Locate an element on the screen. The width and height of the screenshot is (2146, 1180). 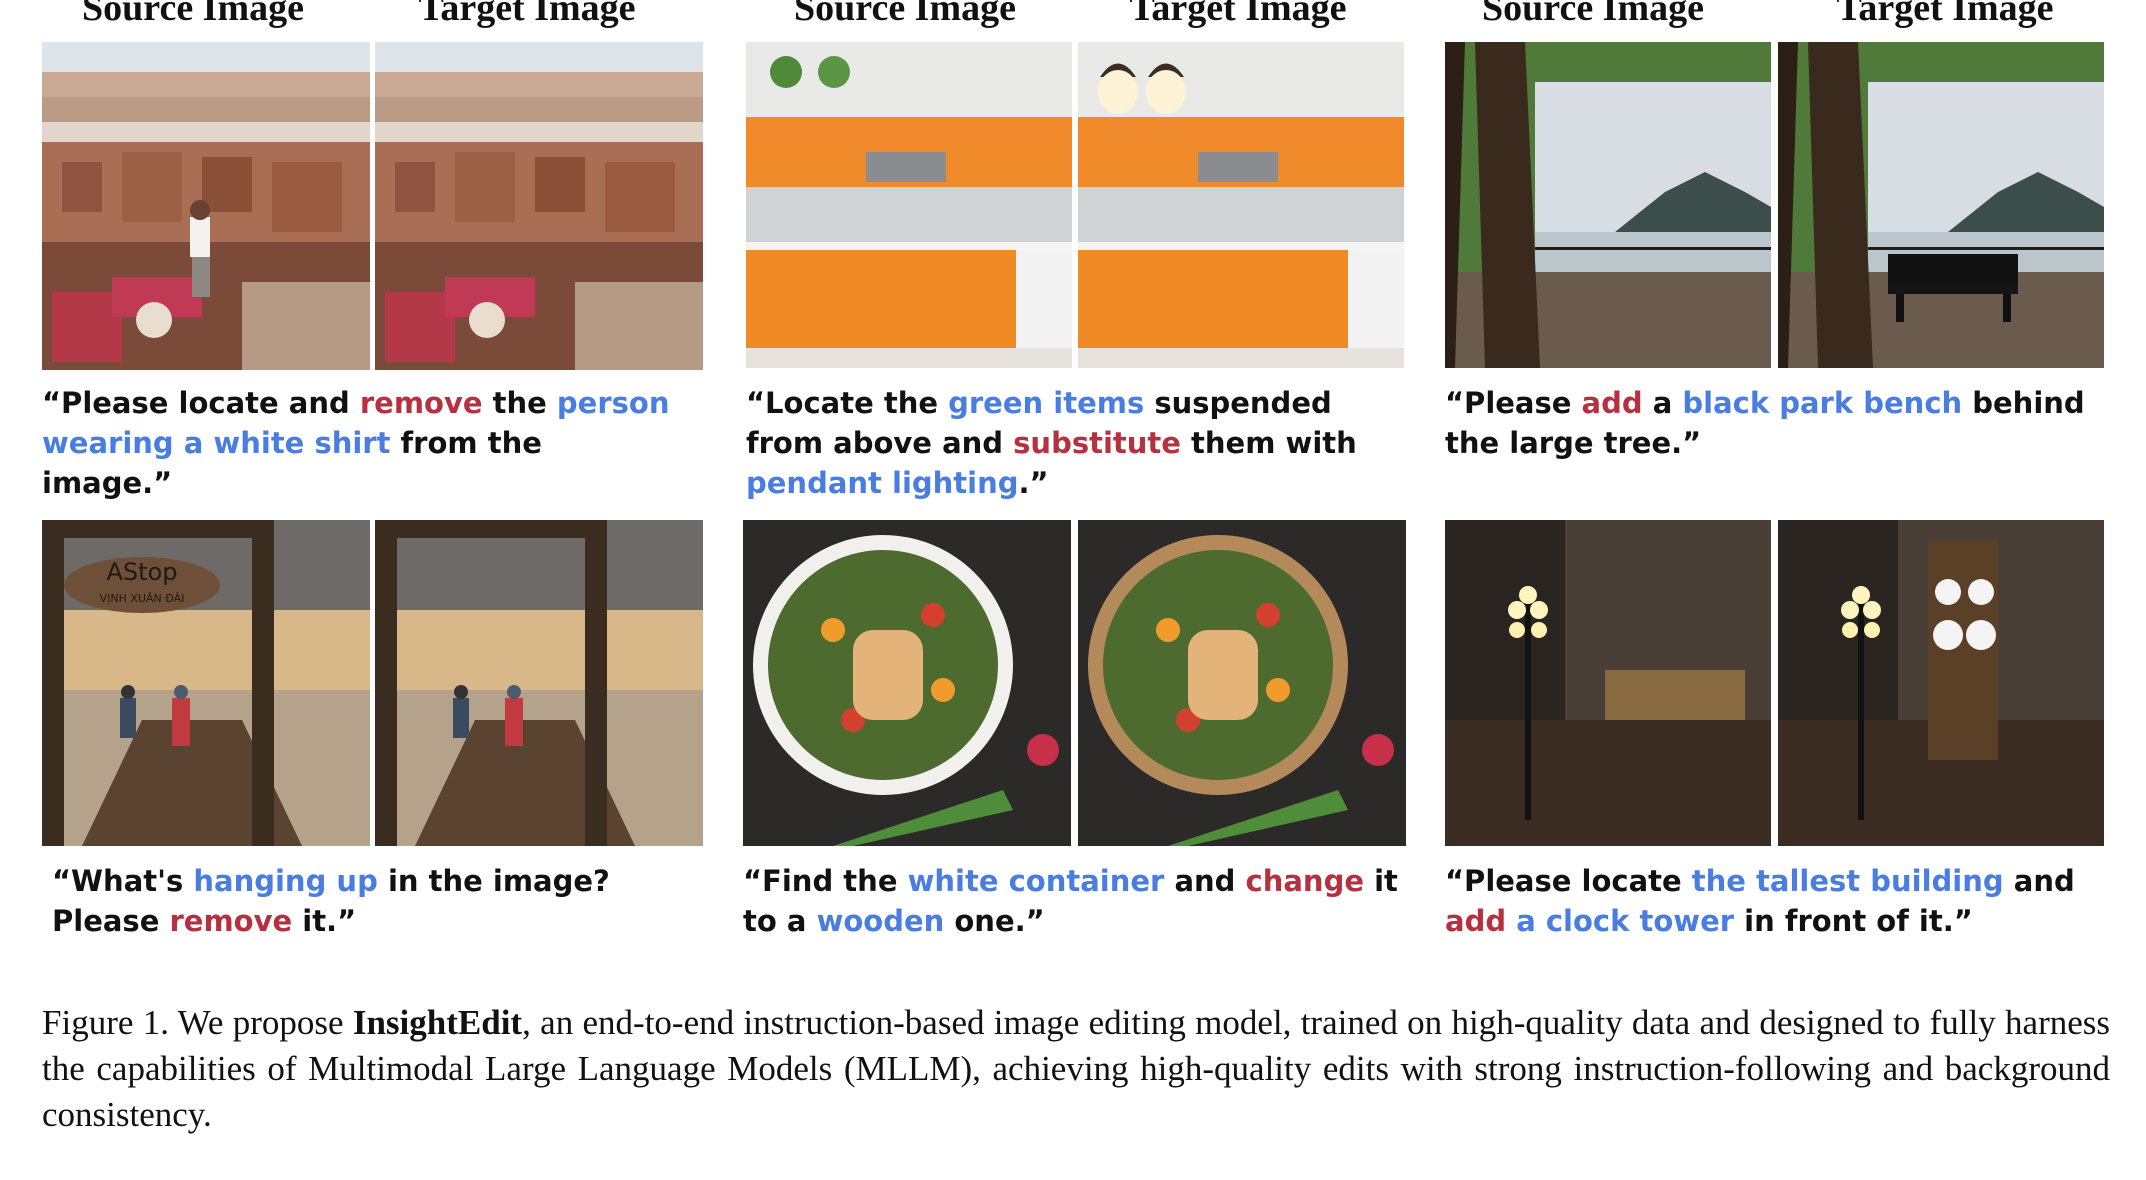
caption-segment: clock tower is located at coordinates (1640, 921).